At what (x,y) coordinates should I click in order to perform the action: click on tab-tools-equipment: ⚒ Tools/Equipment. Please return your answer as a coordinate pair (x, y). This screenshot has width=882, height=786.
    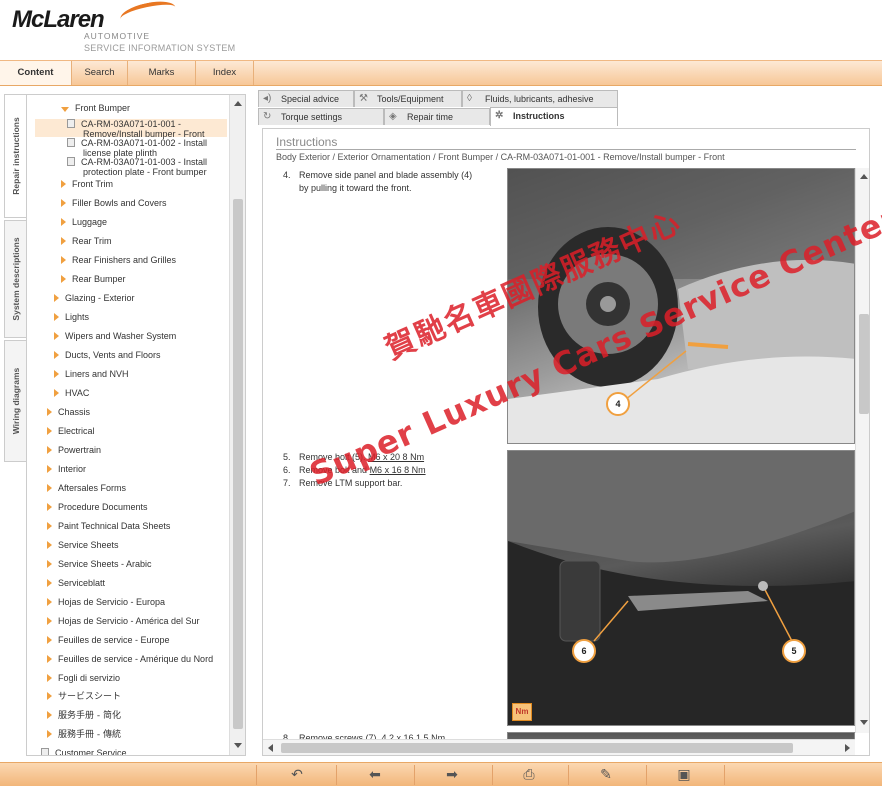
    Looking at the image, I should click on (408, 98).